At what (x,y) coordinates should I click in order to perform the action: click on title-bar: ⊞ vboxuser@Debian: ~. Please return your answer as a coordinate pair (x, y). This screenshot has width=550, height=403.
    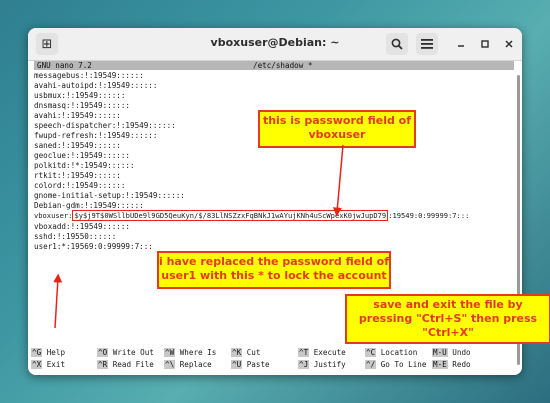
    Looking at the image, I should click on (275, 44).